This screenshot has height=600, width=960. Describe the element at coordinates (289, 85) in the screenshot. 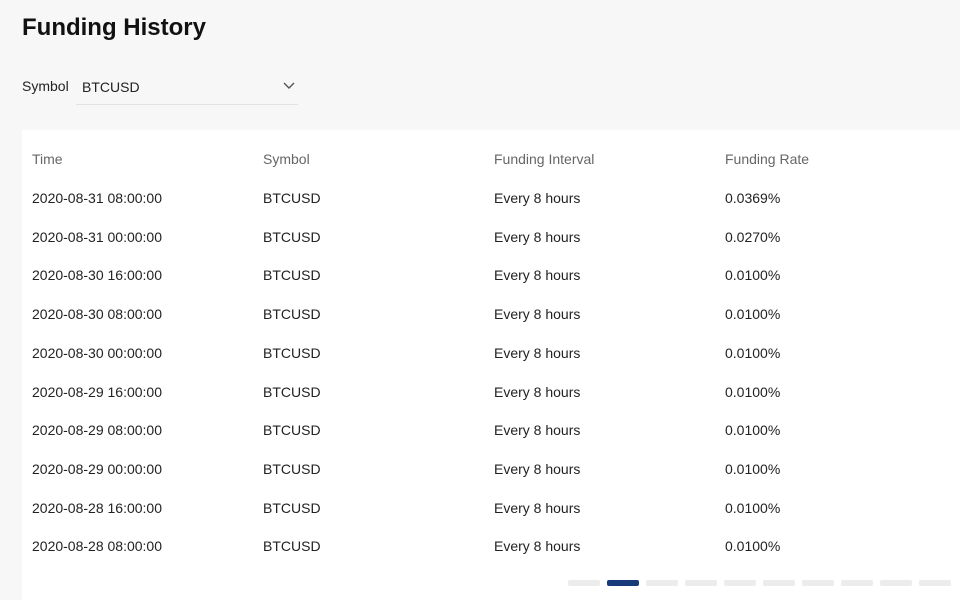

I see `chevron-down-icon` at that location.